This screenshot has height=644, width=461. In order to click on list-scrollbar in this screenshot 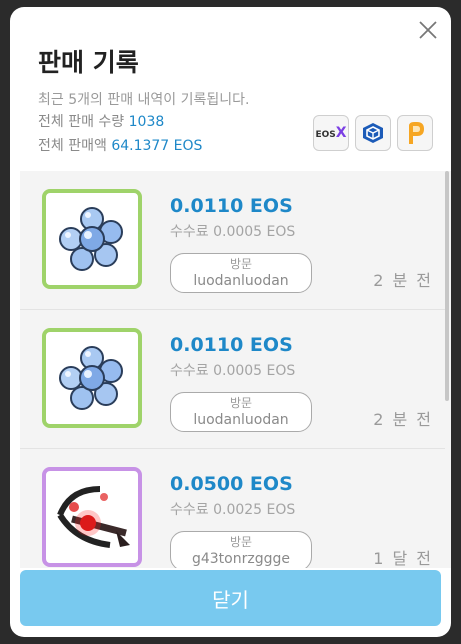, I will do `click(447, 286)`.